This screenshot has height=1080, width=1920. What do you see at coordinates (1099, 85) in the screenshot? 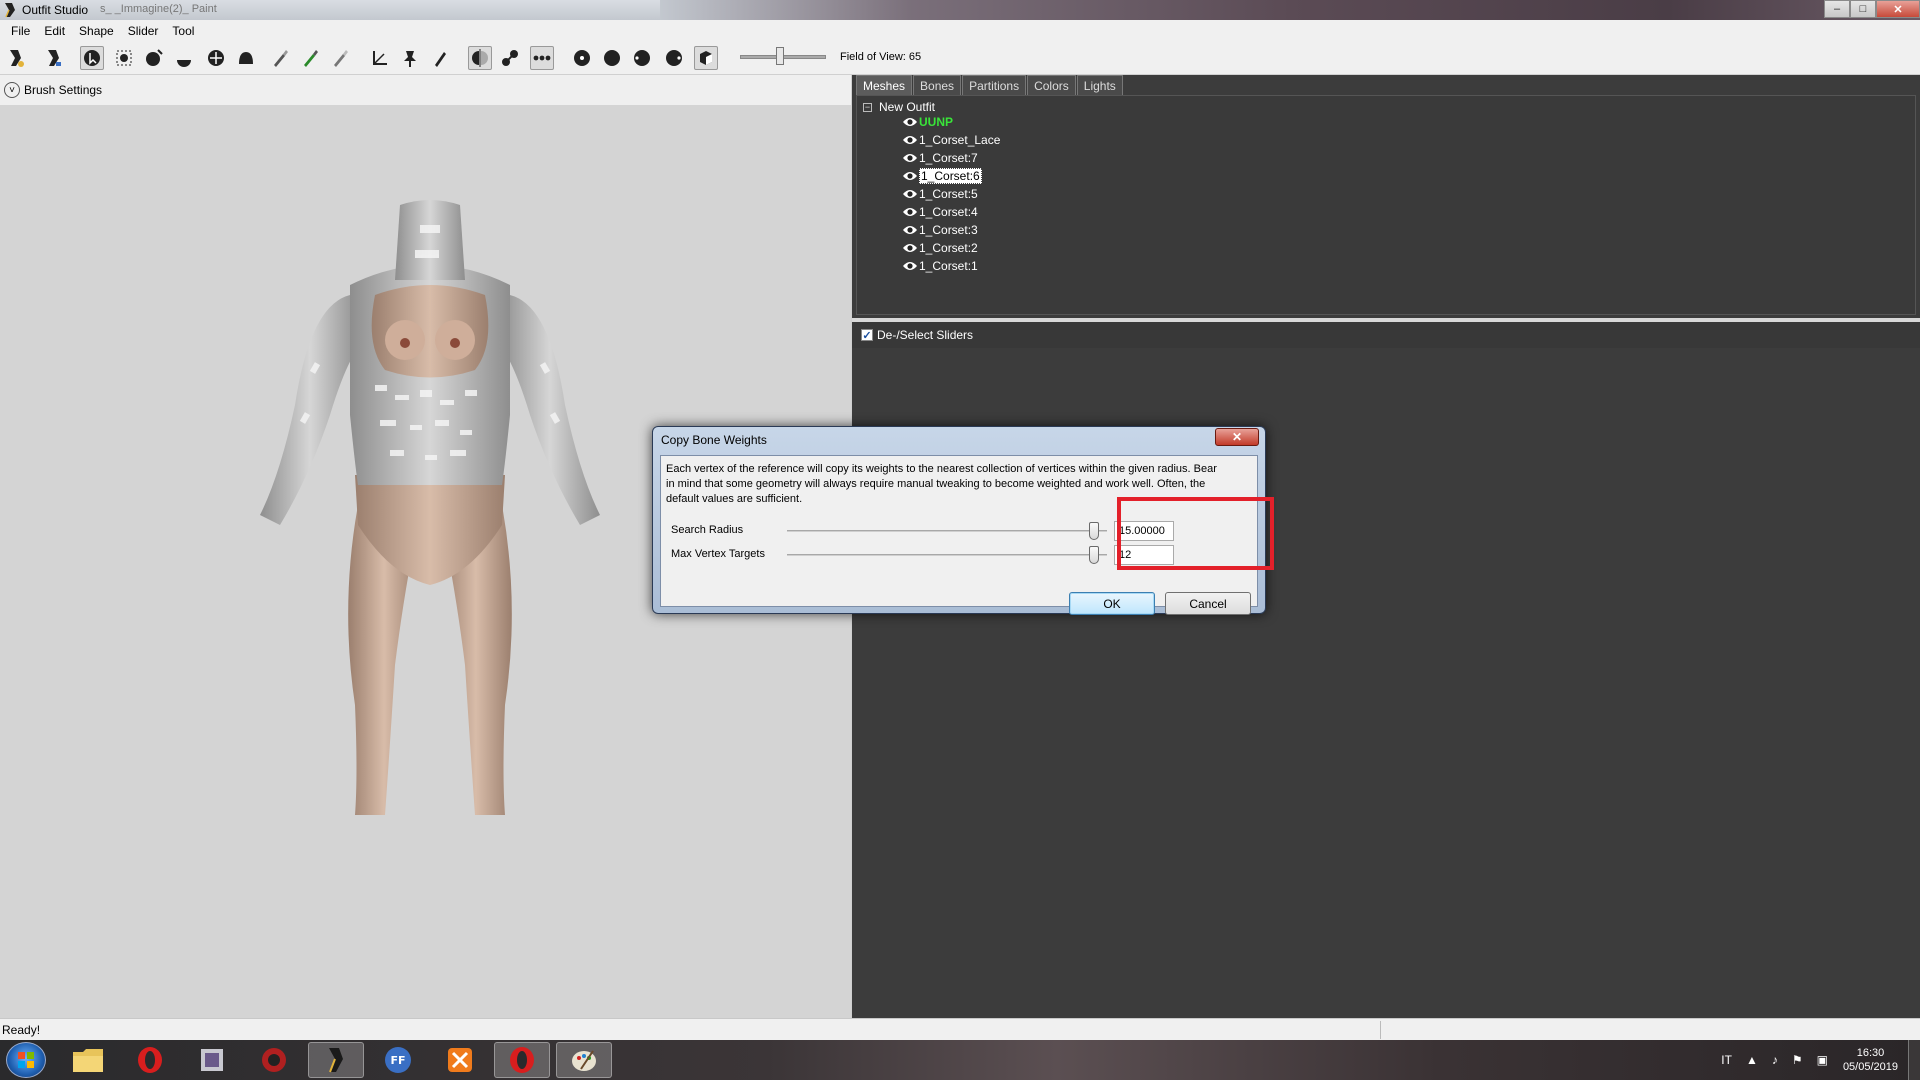
I see `tab-lights: Lights` at bounding box center [1099, 85].